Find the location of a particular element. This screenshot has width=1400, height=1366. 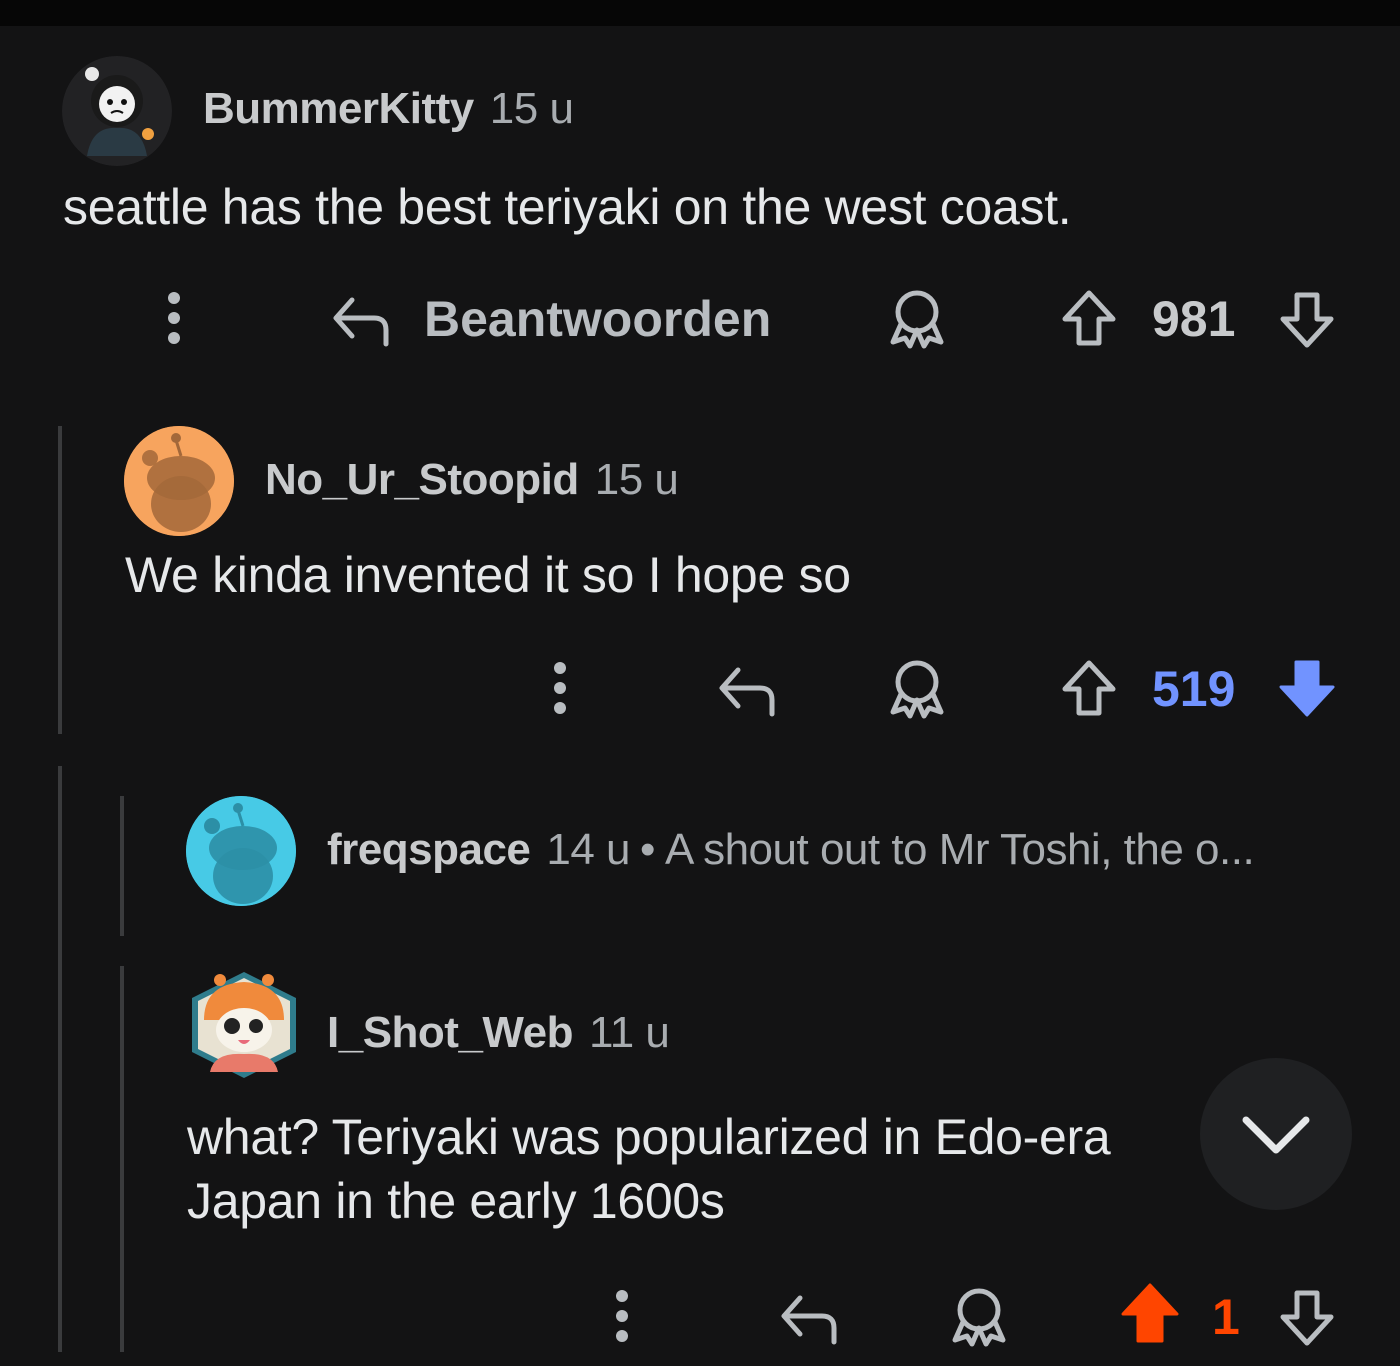

vote-score: 519 is located at coordinates (1194, 689).